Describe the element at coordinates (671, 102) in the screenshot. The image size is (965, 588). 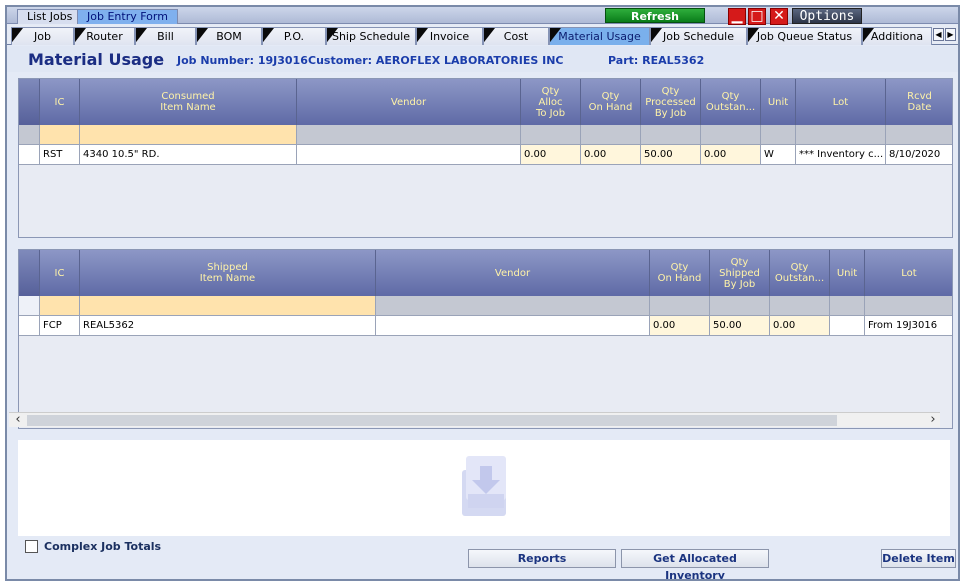
I see `col-header-qty-processed: Qty Processed By Job` at that location.